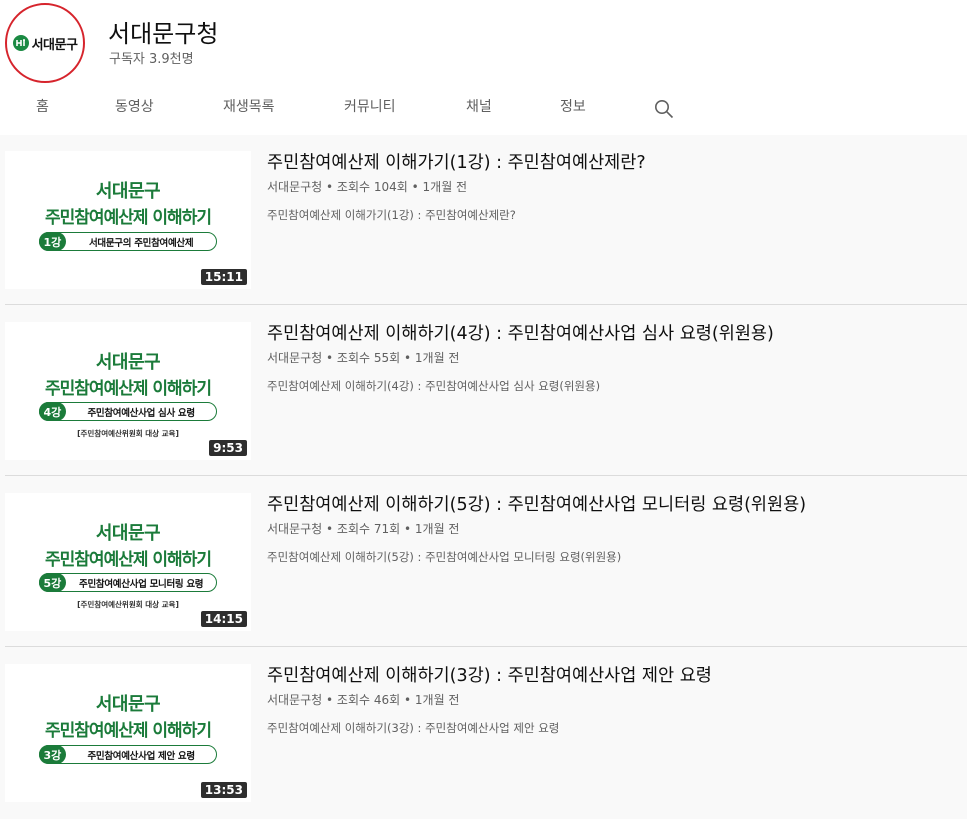 Image resolution: width=967 pixels, height=819 pixels. I want to click on channel-avatar: 서대문구, so click(45, 43).